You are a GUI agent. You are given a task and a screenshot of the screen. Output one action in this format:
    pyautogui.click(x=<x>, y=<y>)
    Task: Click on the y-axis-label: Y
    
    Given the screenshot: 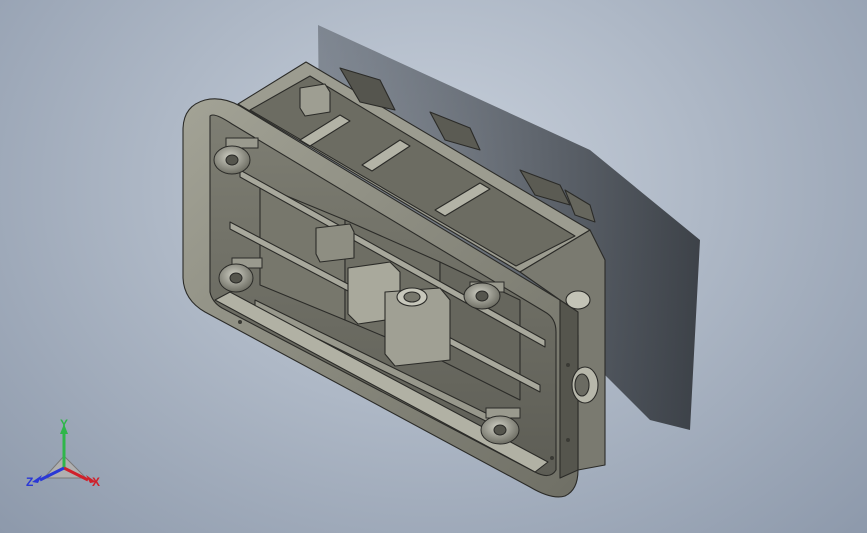 What is the action you would take?
    pyautogui.click(x=64, y=424)
    